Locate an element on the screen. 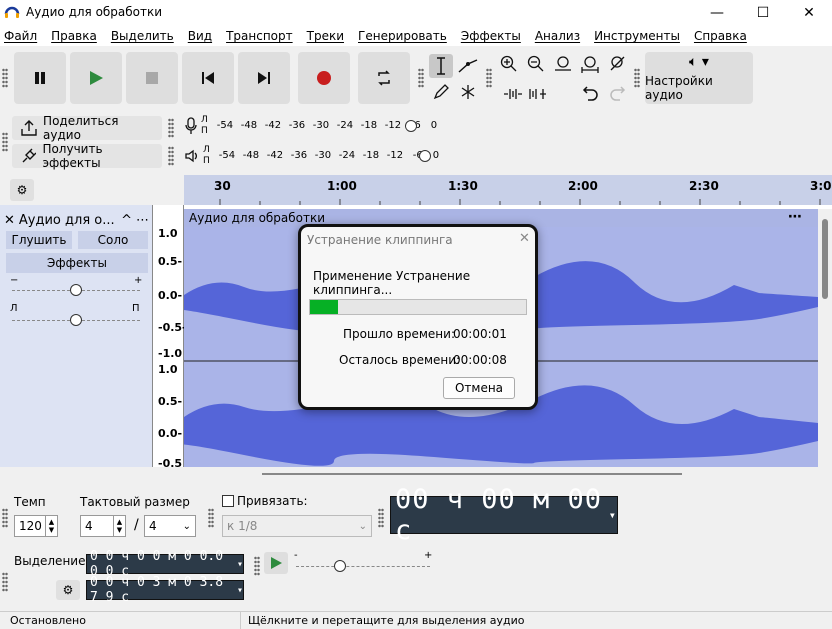  pause-button is located at coordinates (40, 78).